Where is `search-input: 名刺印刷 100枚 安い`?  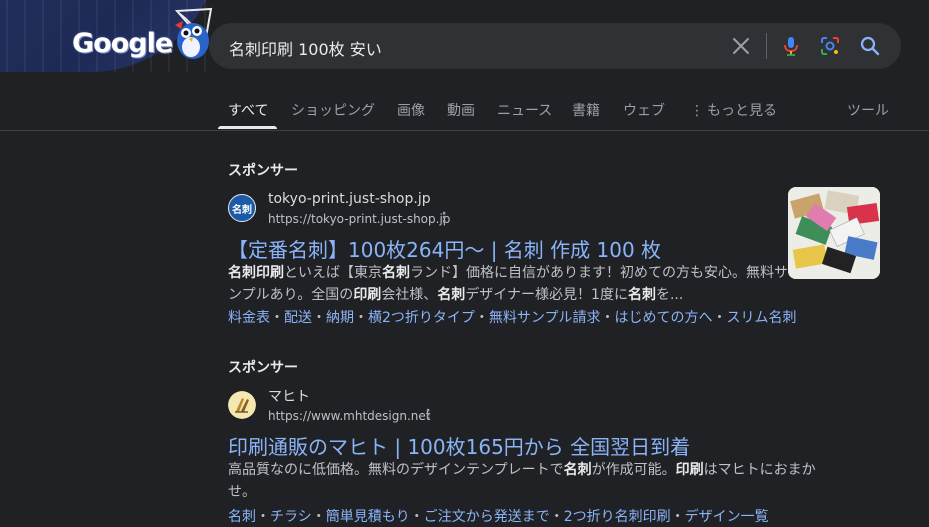
search-input: 名刺印刷 100枚 安い is located at coordinates (305, 48).